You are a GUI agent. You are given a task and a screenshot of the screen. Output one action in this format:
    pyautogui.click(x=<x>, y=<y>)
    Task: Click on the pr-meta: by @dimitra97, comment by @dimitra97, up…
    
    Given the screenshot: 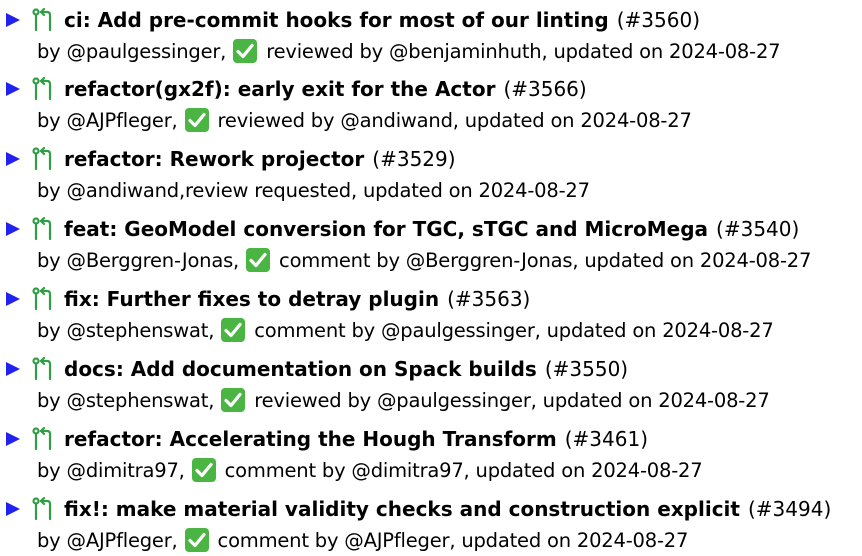 What is the action you would take?
    pyautogui.click(x=370, y=470)
    